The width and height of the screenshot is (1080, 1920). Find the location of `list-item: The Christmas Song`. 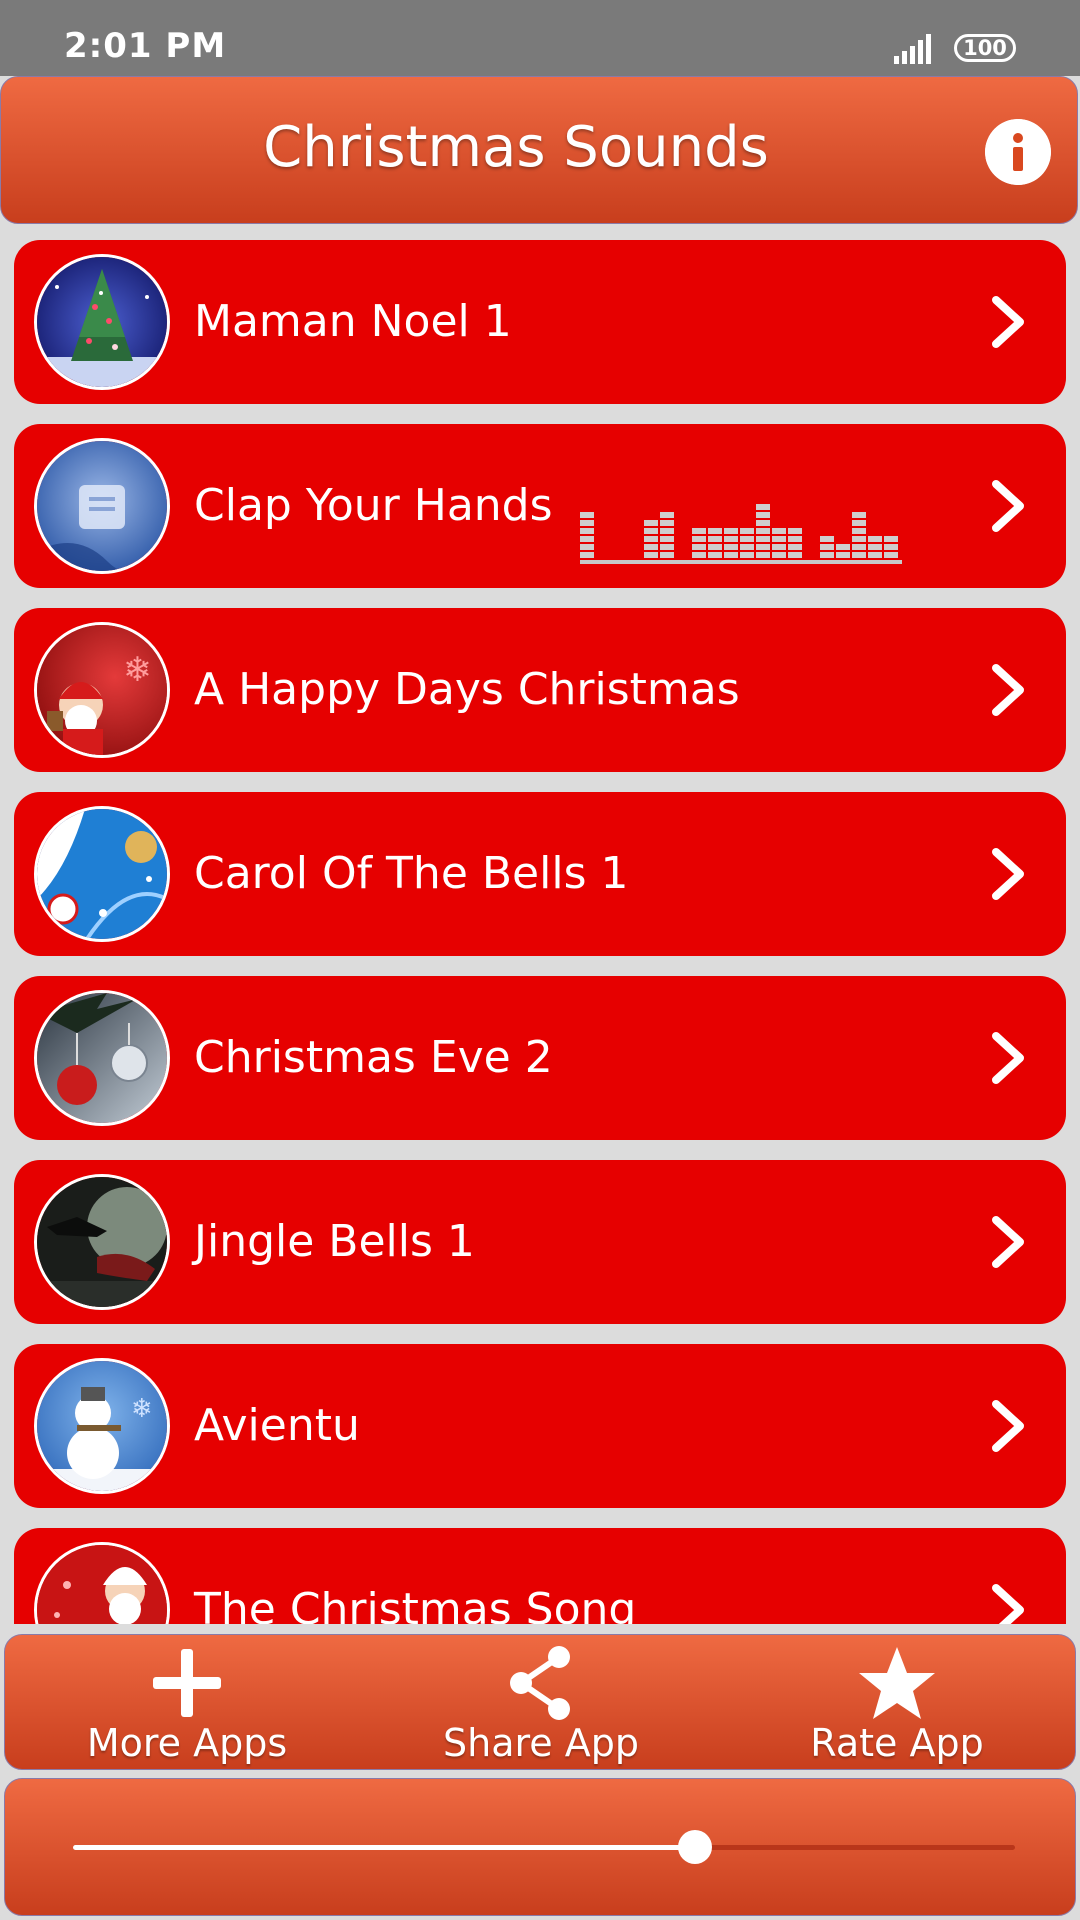

list-item: The Christmas Song is located at coordinates (540, 1576).